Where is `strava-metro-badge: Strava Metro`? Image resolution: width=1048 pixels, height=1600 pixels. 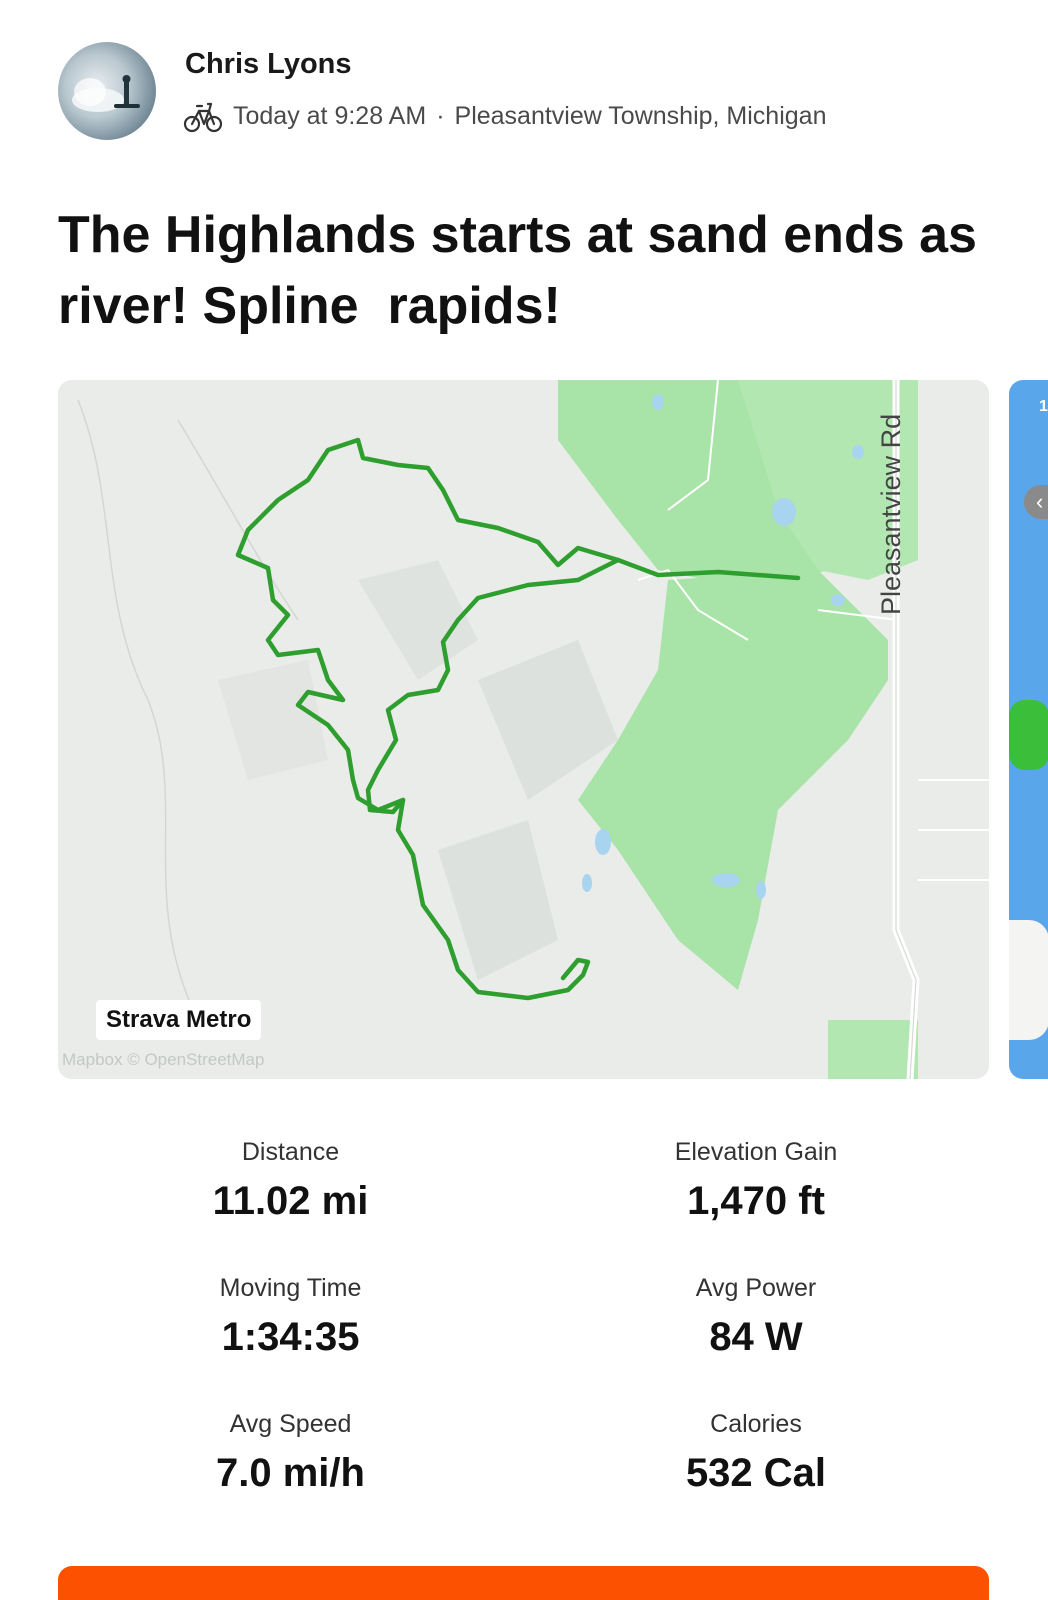 strava-metro-badge: Strava Metro is located at coordinates (179, 1020).